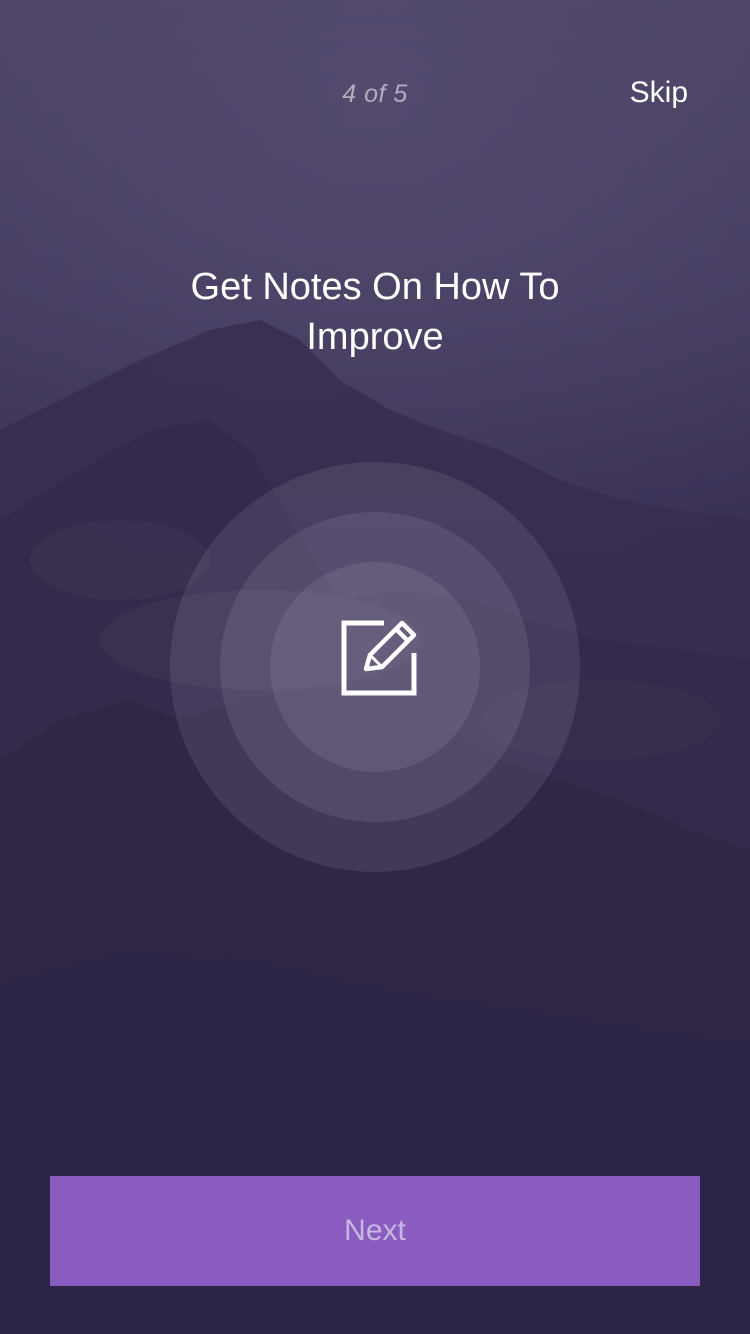 The width and height of the screenshot is (750, 1334). I want to click on edit-note-icon, so click(379, 658).